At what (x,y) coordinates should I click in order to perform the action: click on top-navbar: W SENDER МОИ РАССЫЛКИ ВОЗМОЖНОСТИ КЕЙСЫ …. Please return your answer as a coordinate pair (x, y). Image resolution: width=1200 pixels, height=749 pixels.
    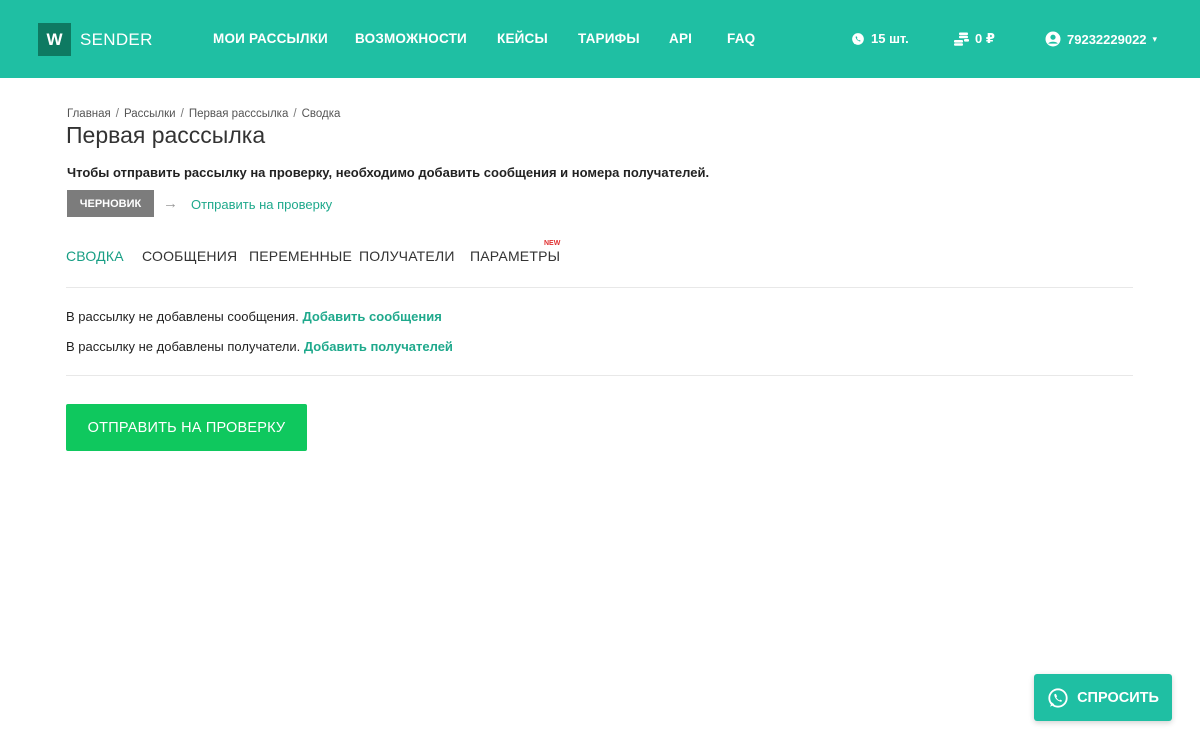
    Looking at the image, I should click on (600, 39).